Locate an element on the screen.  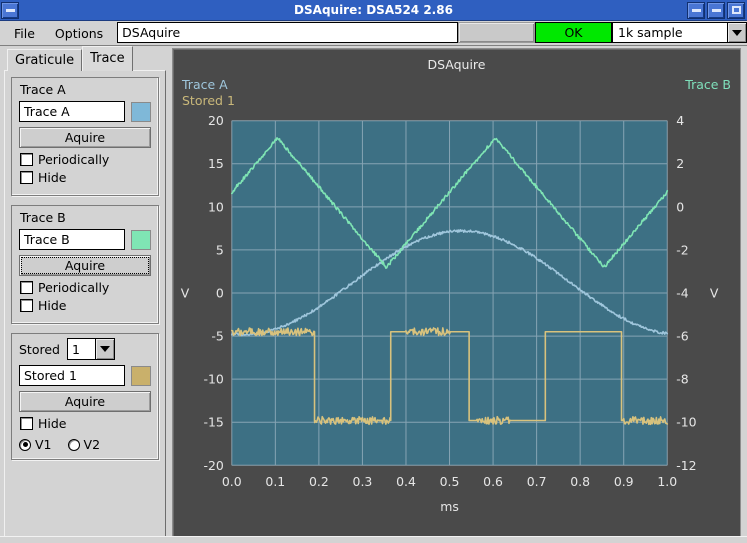
minimize-icon is located at coordinates (696, 10).